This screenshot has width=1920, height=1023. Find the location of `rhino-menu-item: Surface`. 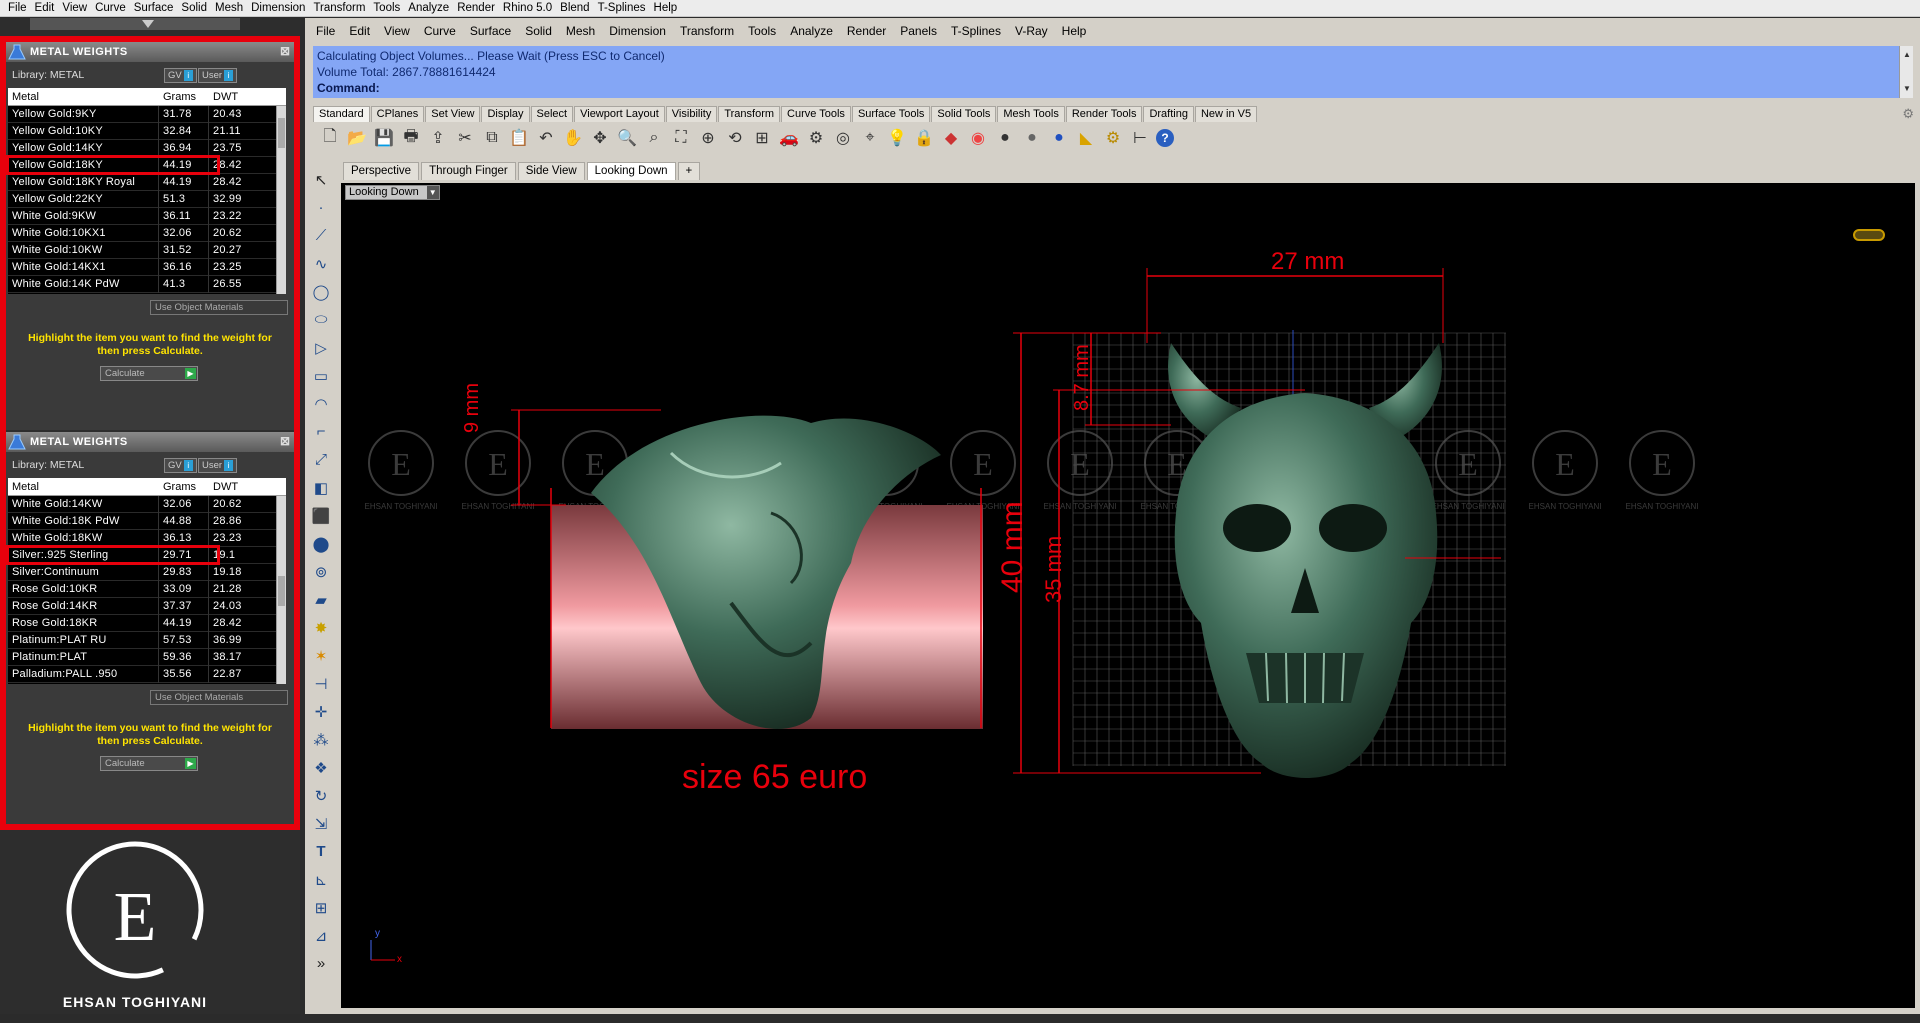

rhino-menu-item: Surface is located at coordinates (490, 31).